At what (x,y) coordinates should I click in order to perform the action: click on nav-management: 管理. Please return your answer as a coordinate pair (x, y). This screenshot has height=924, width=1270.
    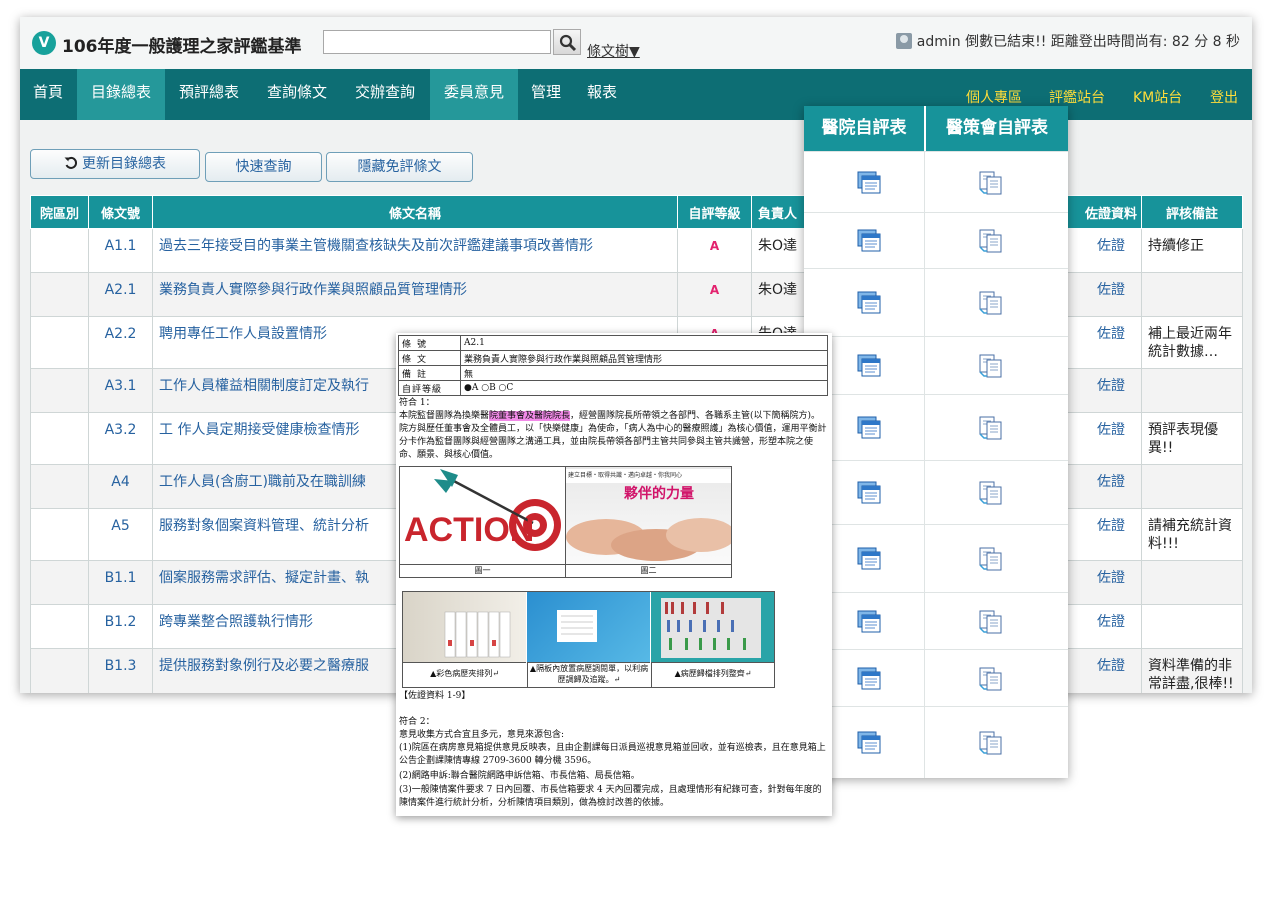
    Looking at the image, I should click on (546, 94).